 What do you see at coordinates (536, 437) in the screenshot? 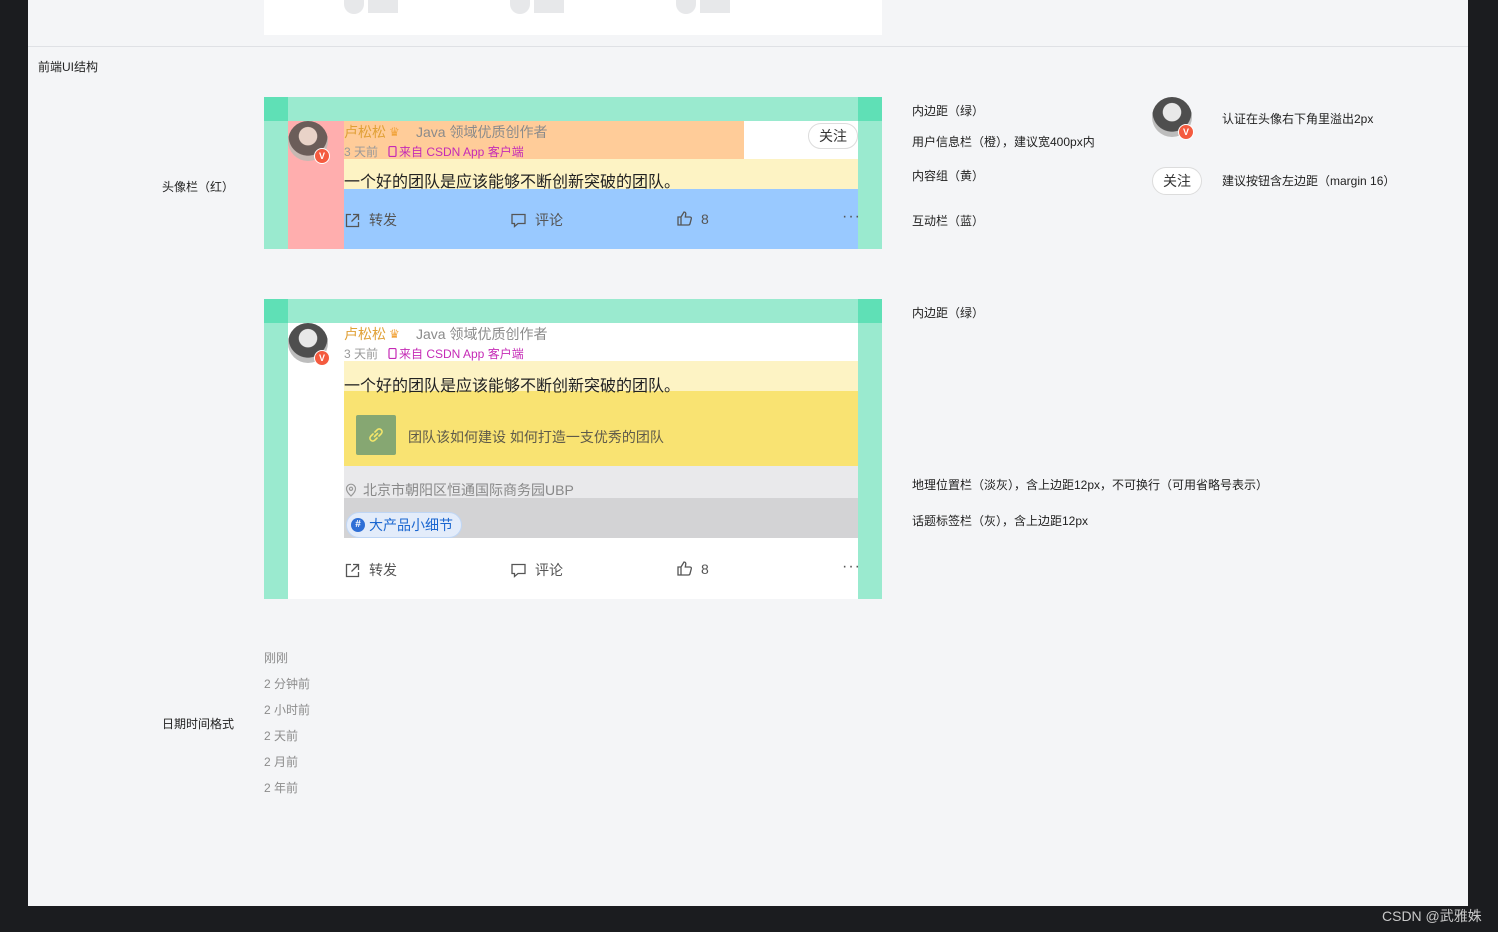
I see `link-title: 团队该如何建设 如何打造一支优秀的团队` at bounding box center [536, 437].